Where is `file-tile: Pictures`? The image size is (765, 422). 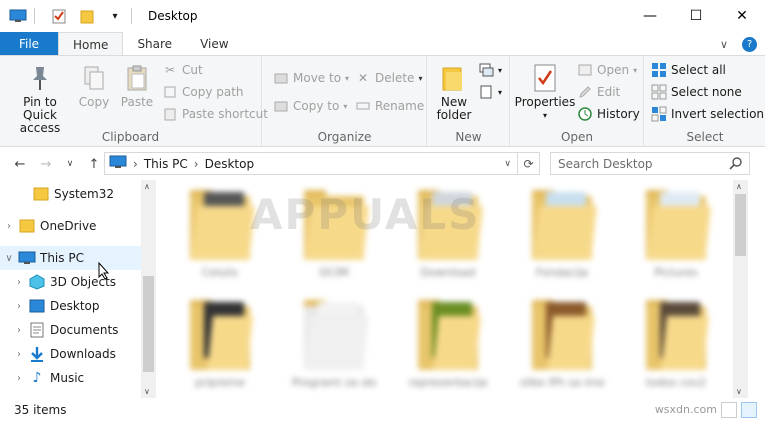
file-tile: Pictures is located at coordinates (676, 234).